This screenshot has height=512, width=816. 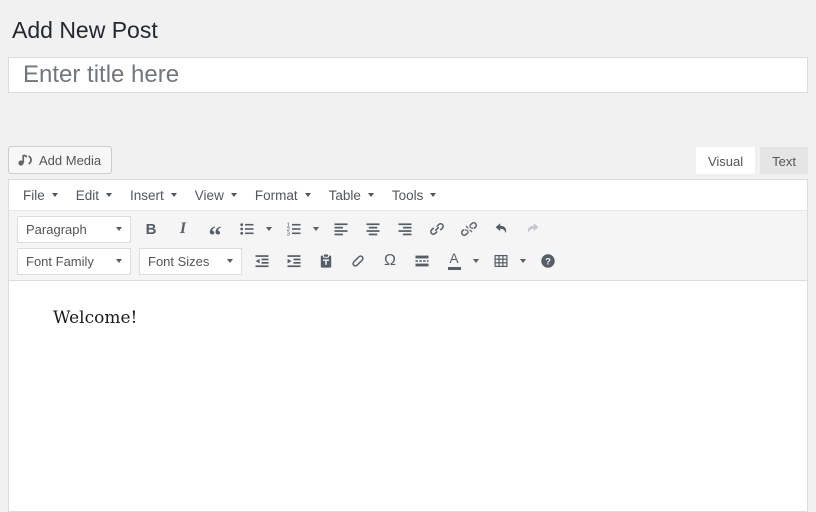 I want to click on bulleted-list-button, so click(x=247, y=229).